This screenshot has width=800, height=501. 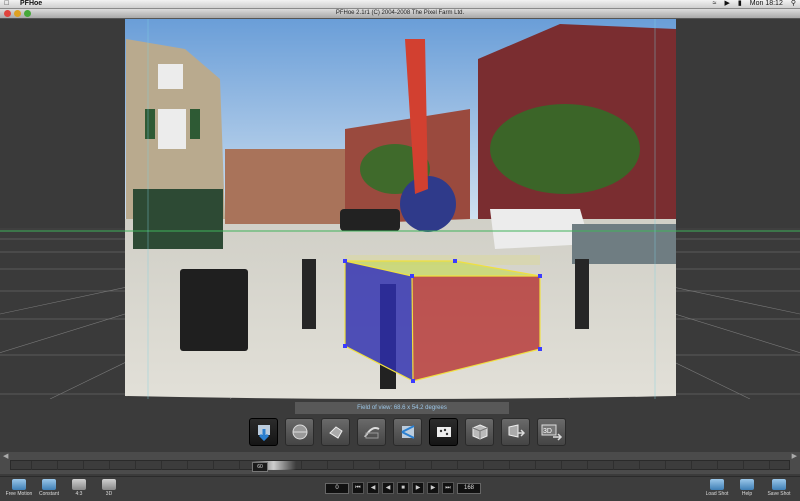 What do you see at coordinates (402, 408) in the screenshot?
I see `field-of-view-readout: Field of view: 68.6 x 54.2 degrees` at bounding box center [402, 408].